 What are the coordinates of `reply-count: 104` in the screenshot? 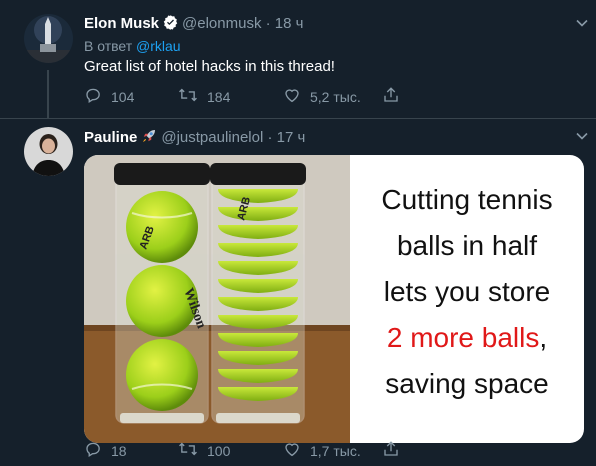 It's located at (123, 96).